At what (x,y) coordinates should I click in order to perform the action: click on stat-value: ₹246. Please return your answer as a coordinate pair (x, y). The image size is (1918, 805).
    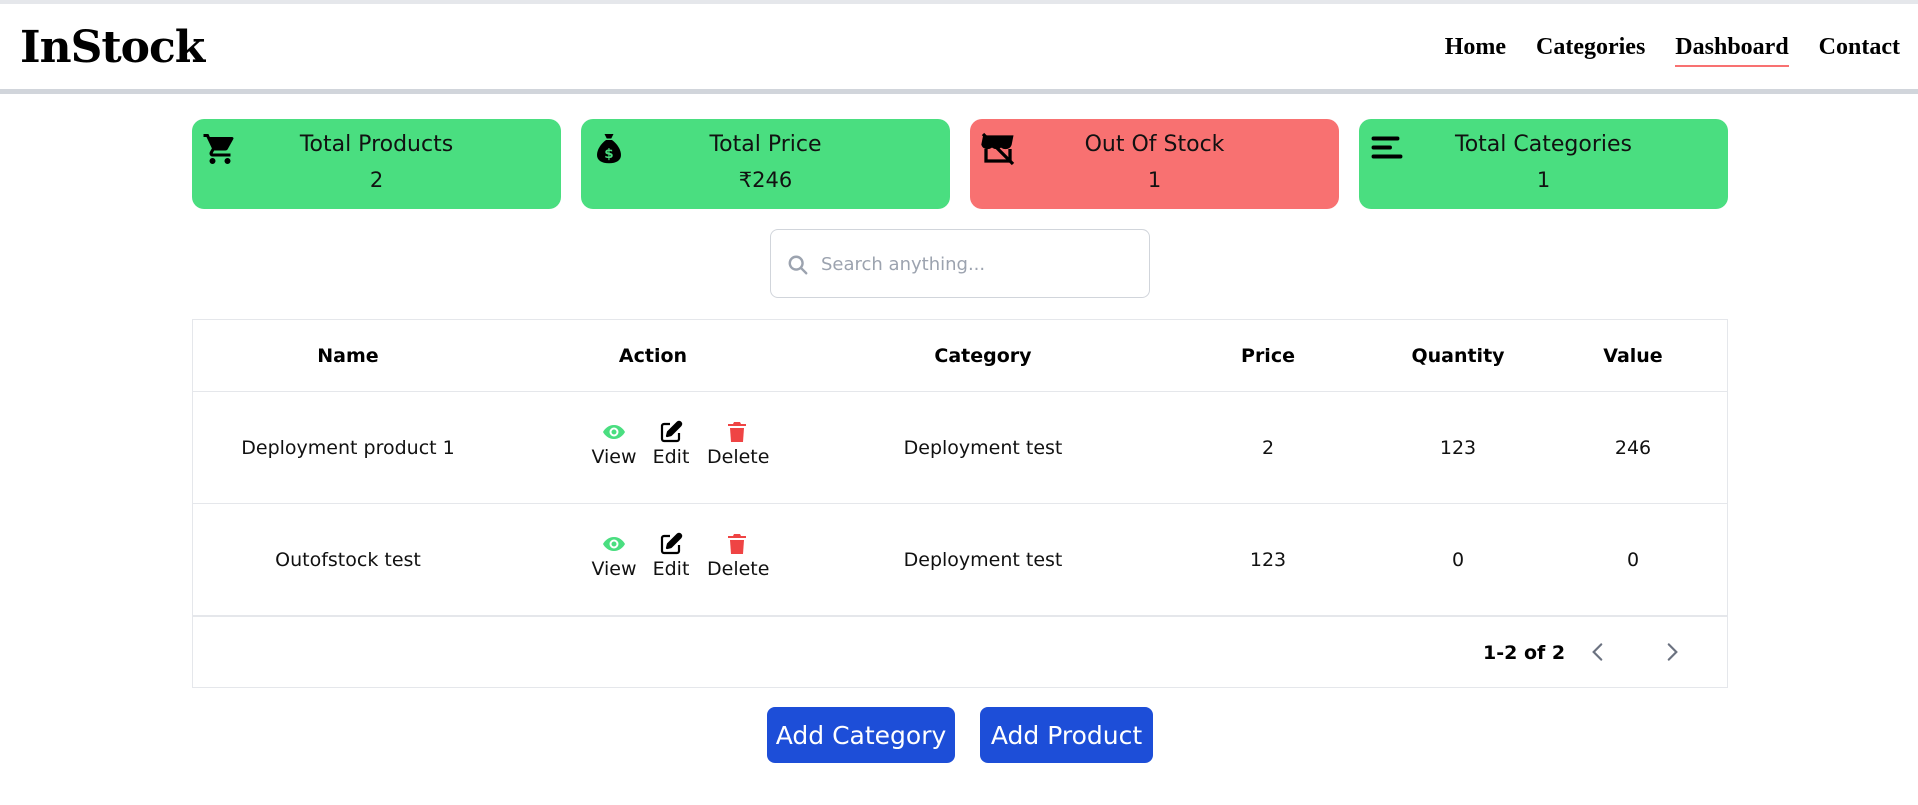
    Looking at the image, I should click on (765, 180).